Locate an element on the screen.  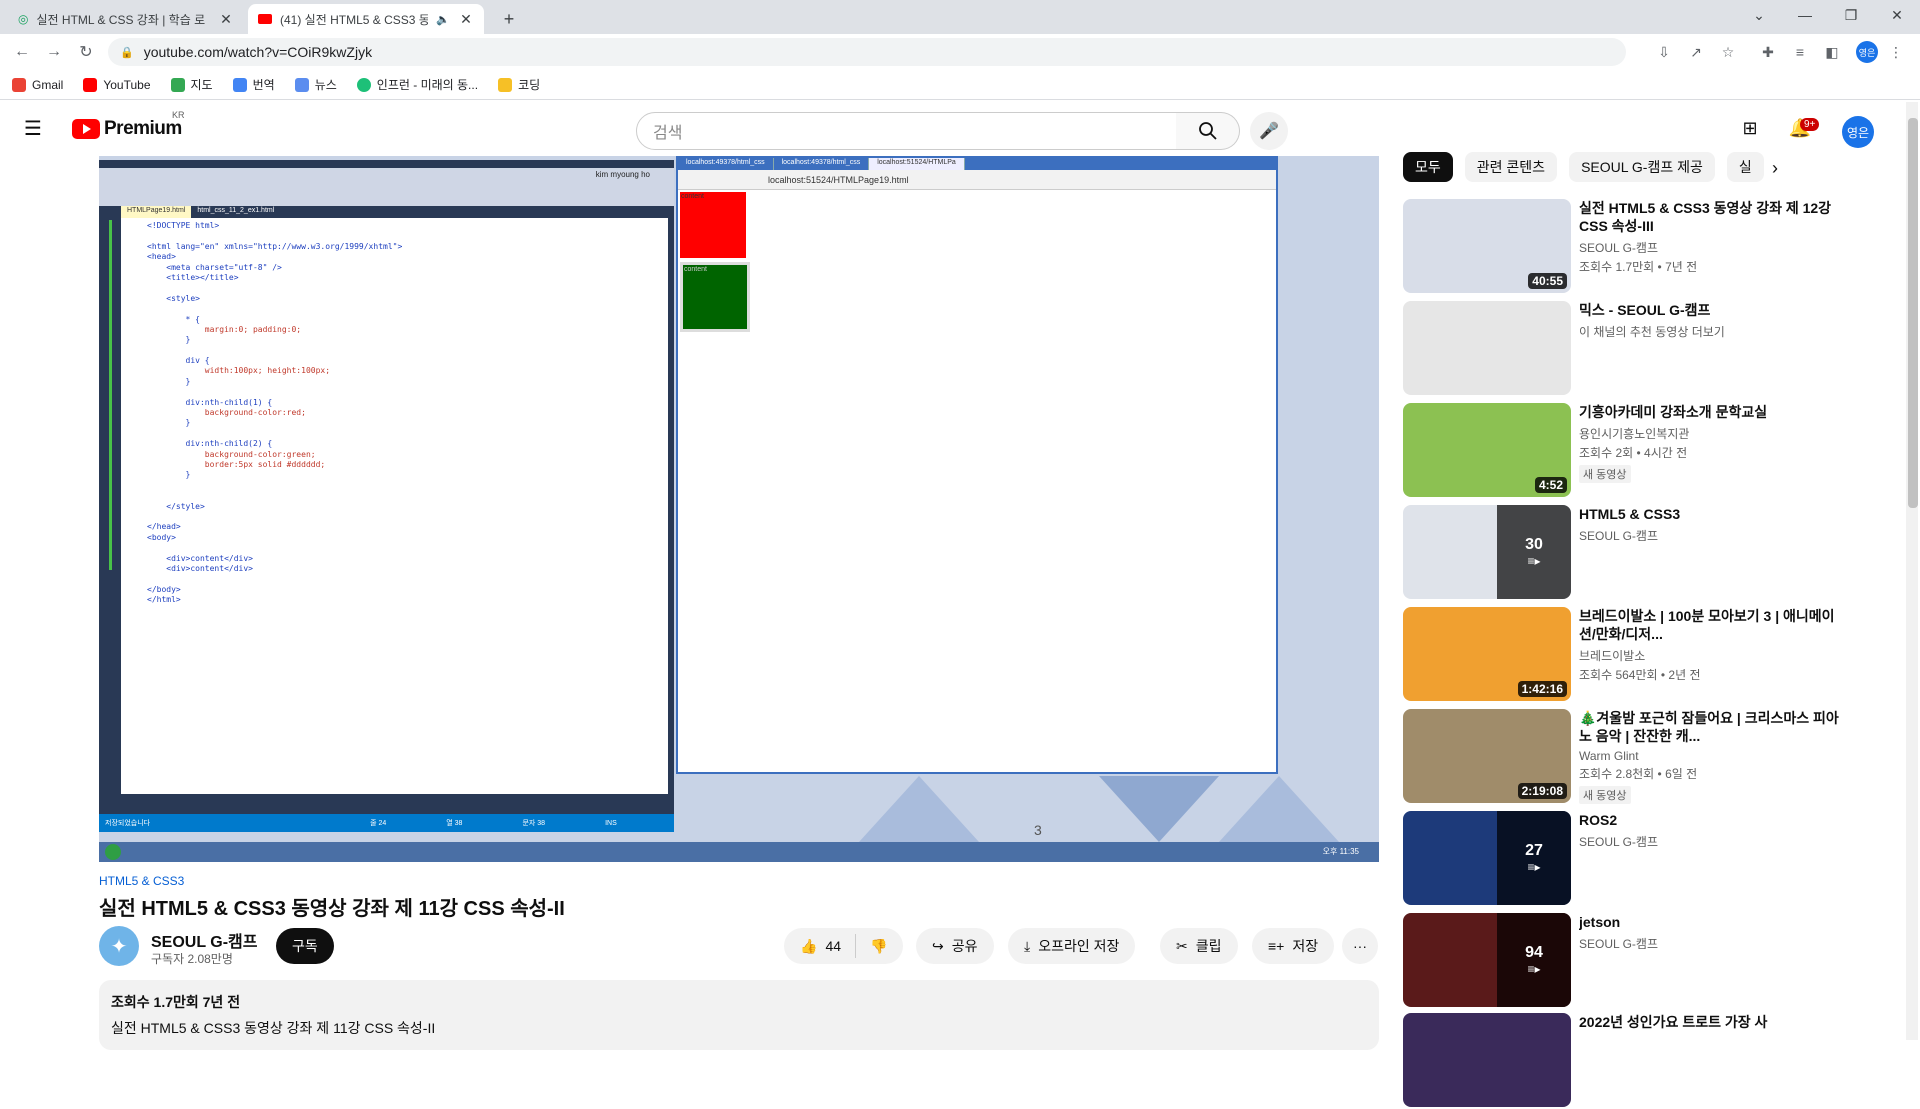
clip-button: ✂ 클립 is located at coordinates (1199, 946).